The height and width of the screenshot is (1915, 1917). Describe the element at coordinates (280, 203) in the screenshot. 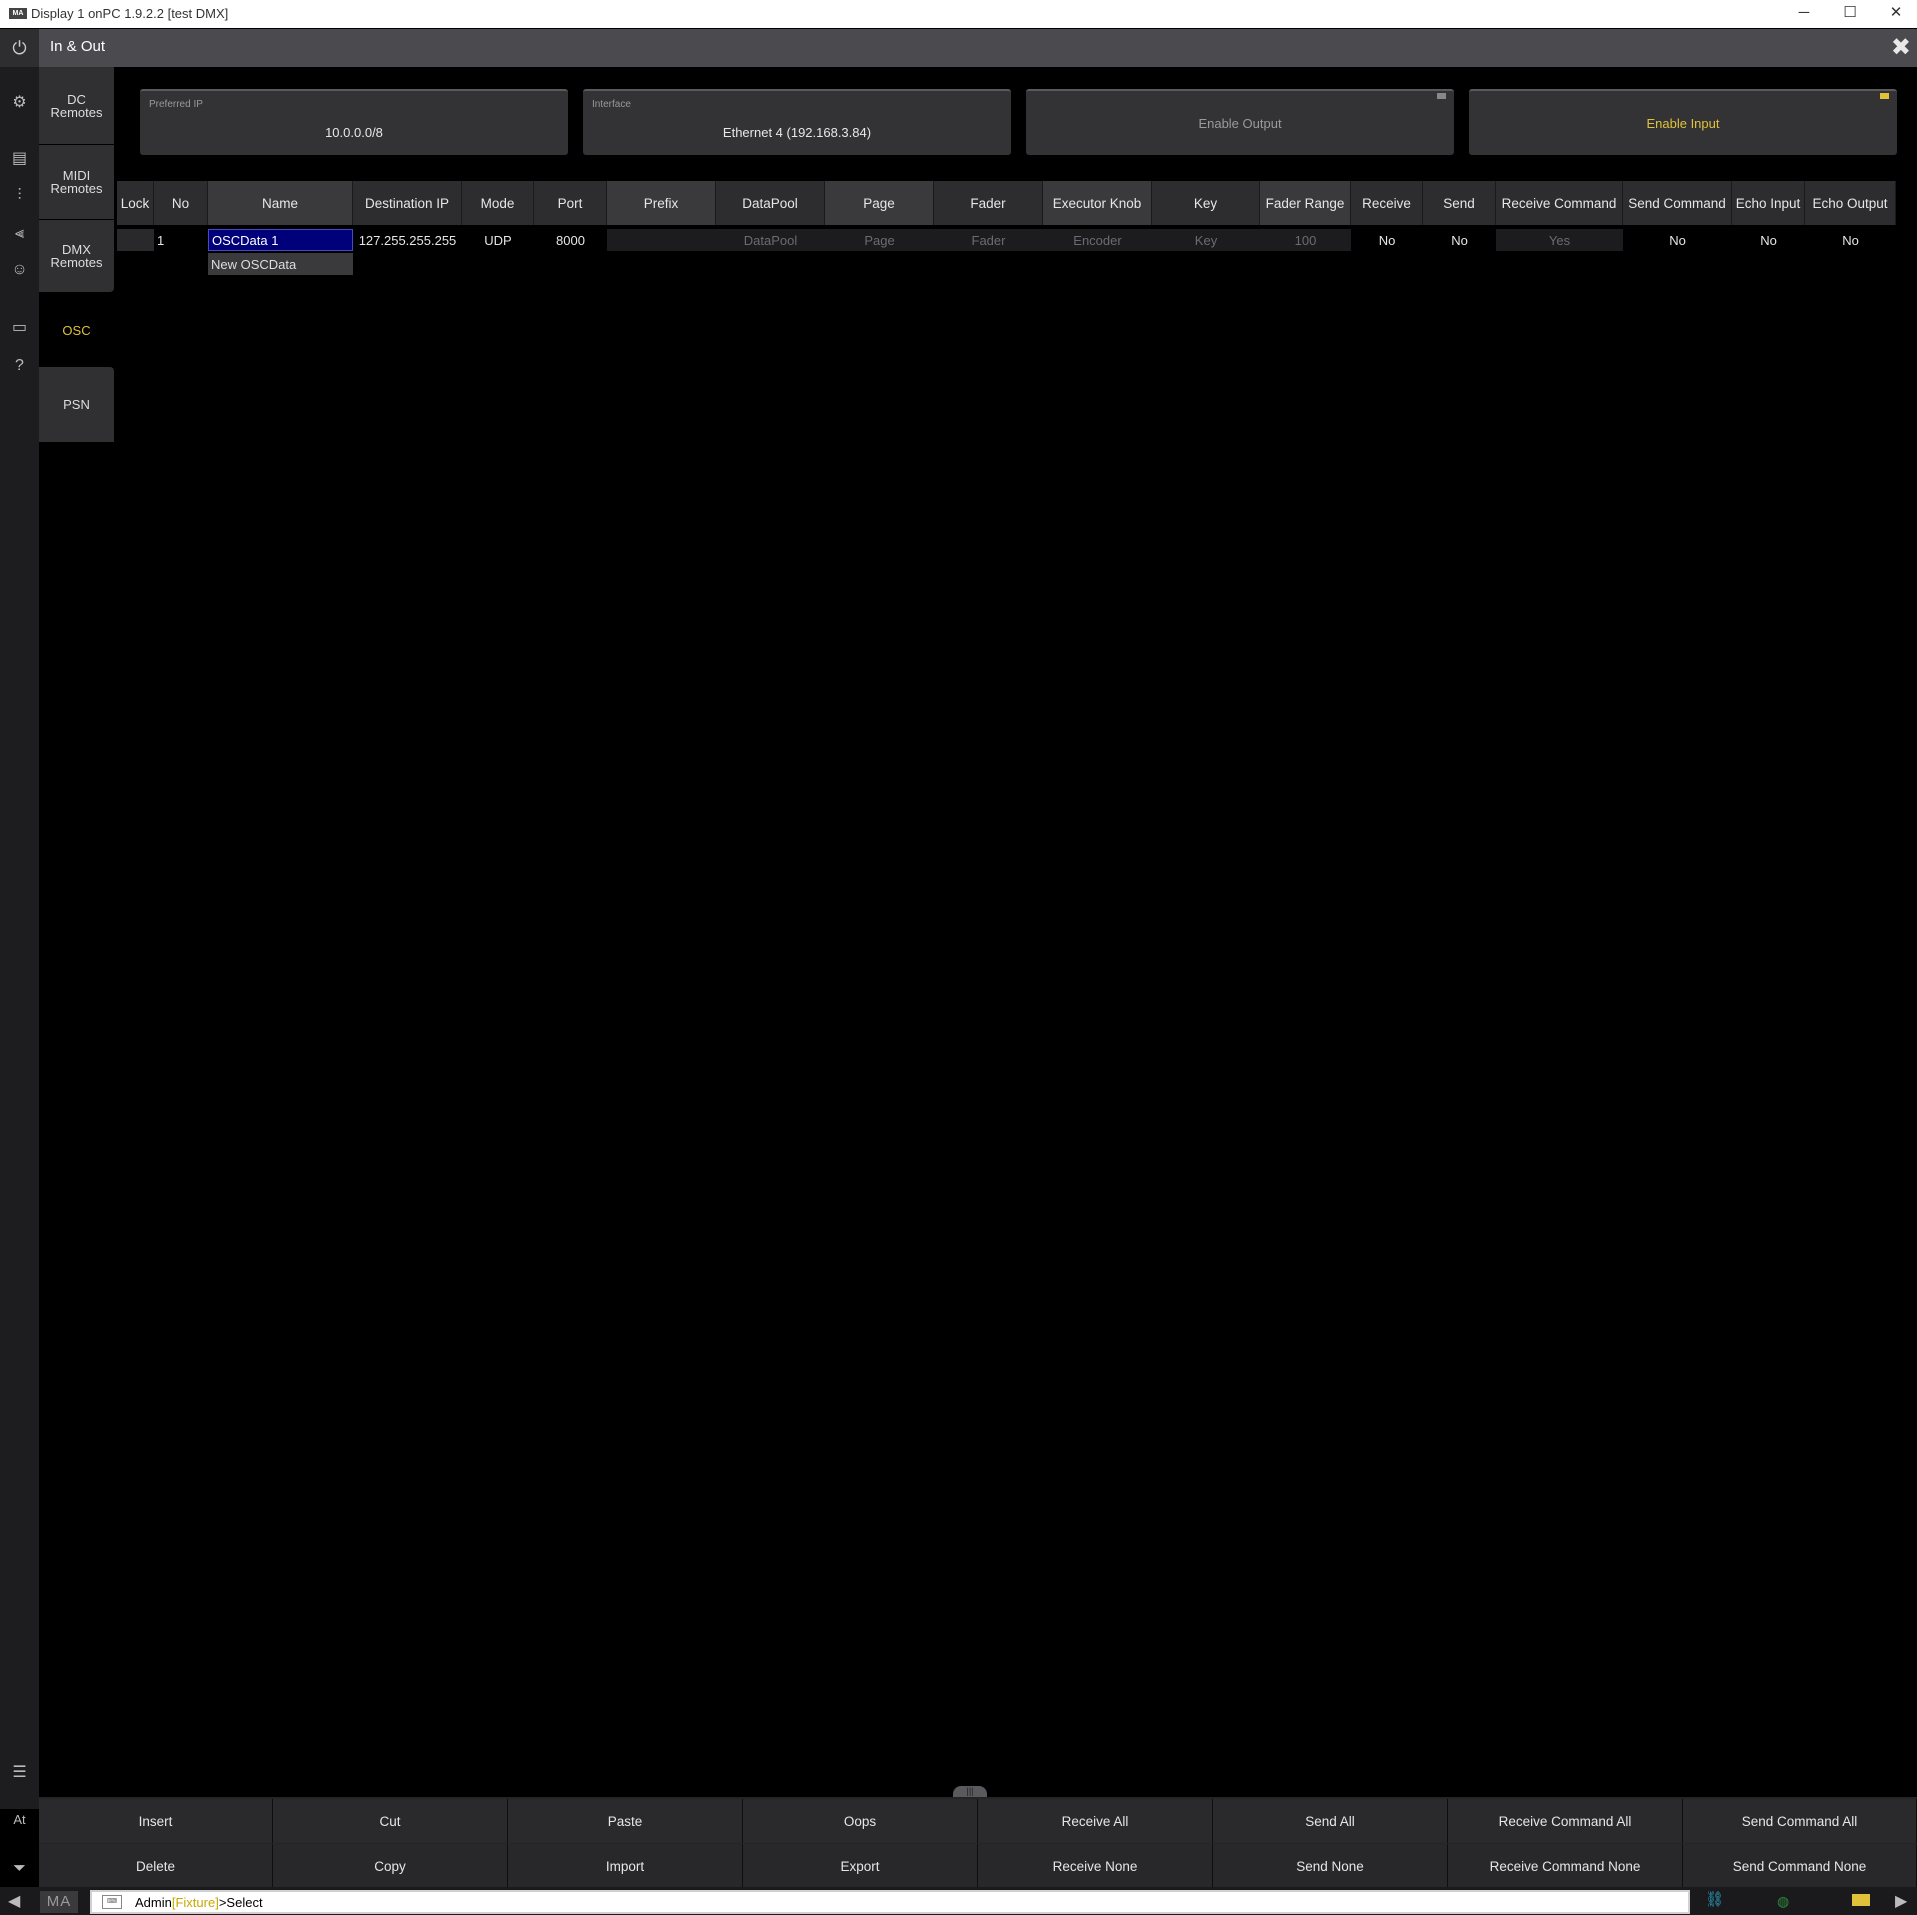

I see `col-header-name: Name` at that location.